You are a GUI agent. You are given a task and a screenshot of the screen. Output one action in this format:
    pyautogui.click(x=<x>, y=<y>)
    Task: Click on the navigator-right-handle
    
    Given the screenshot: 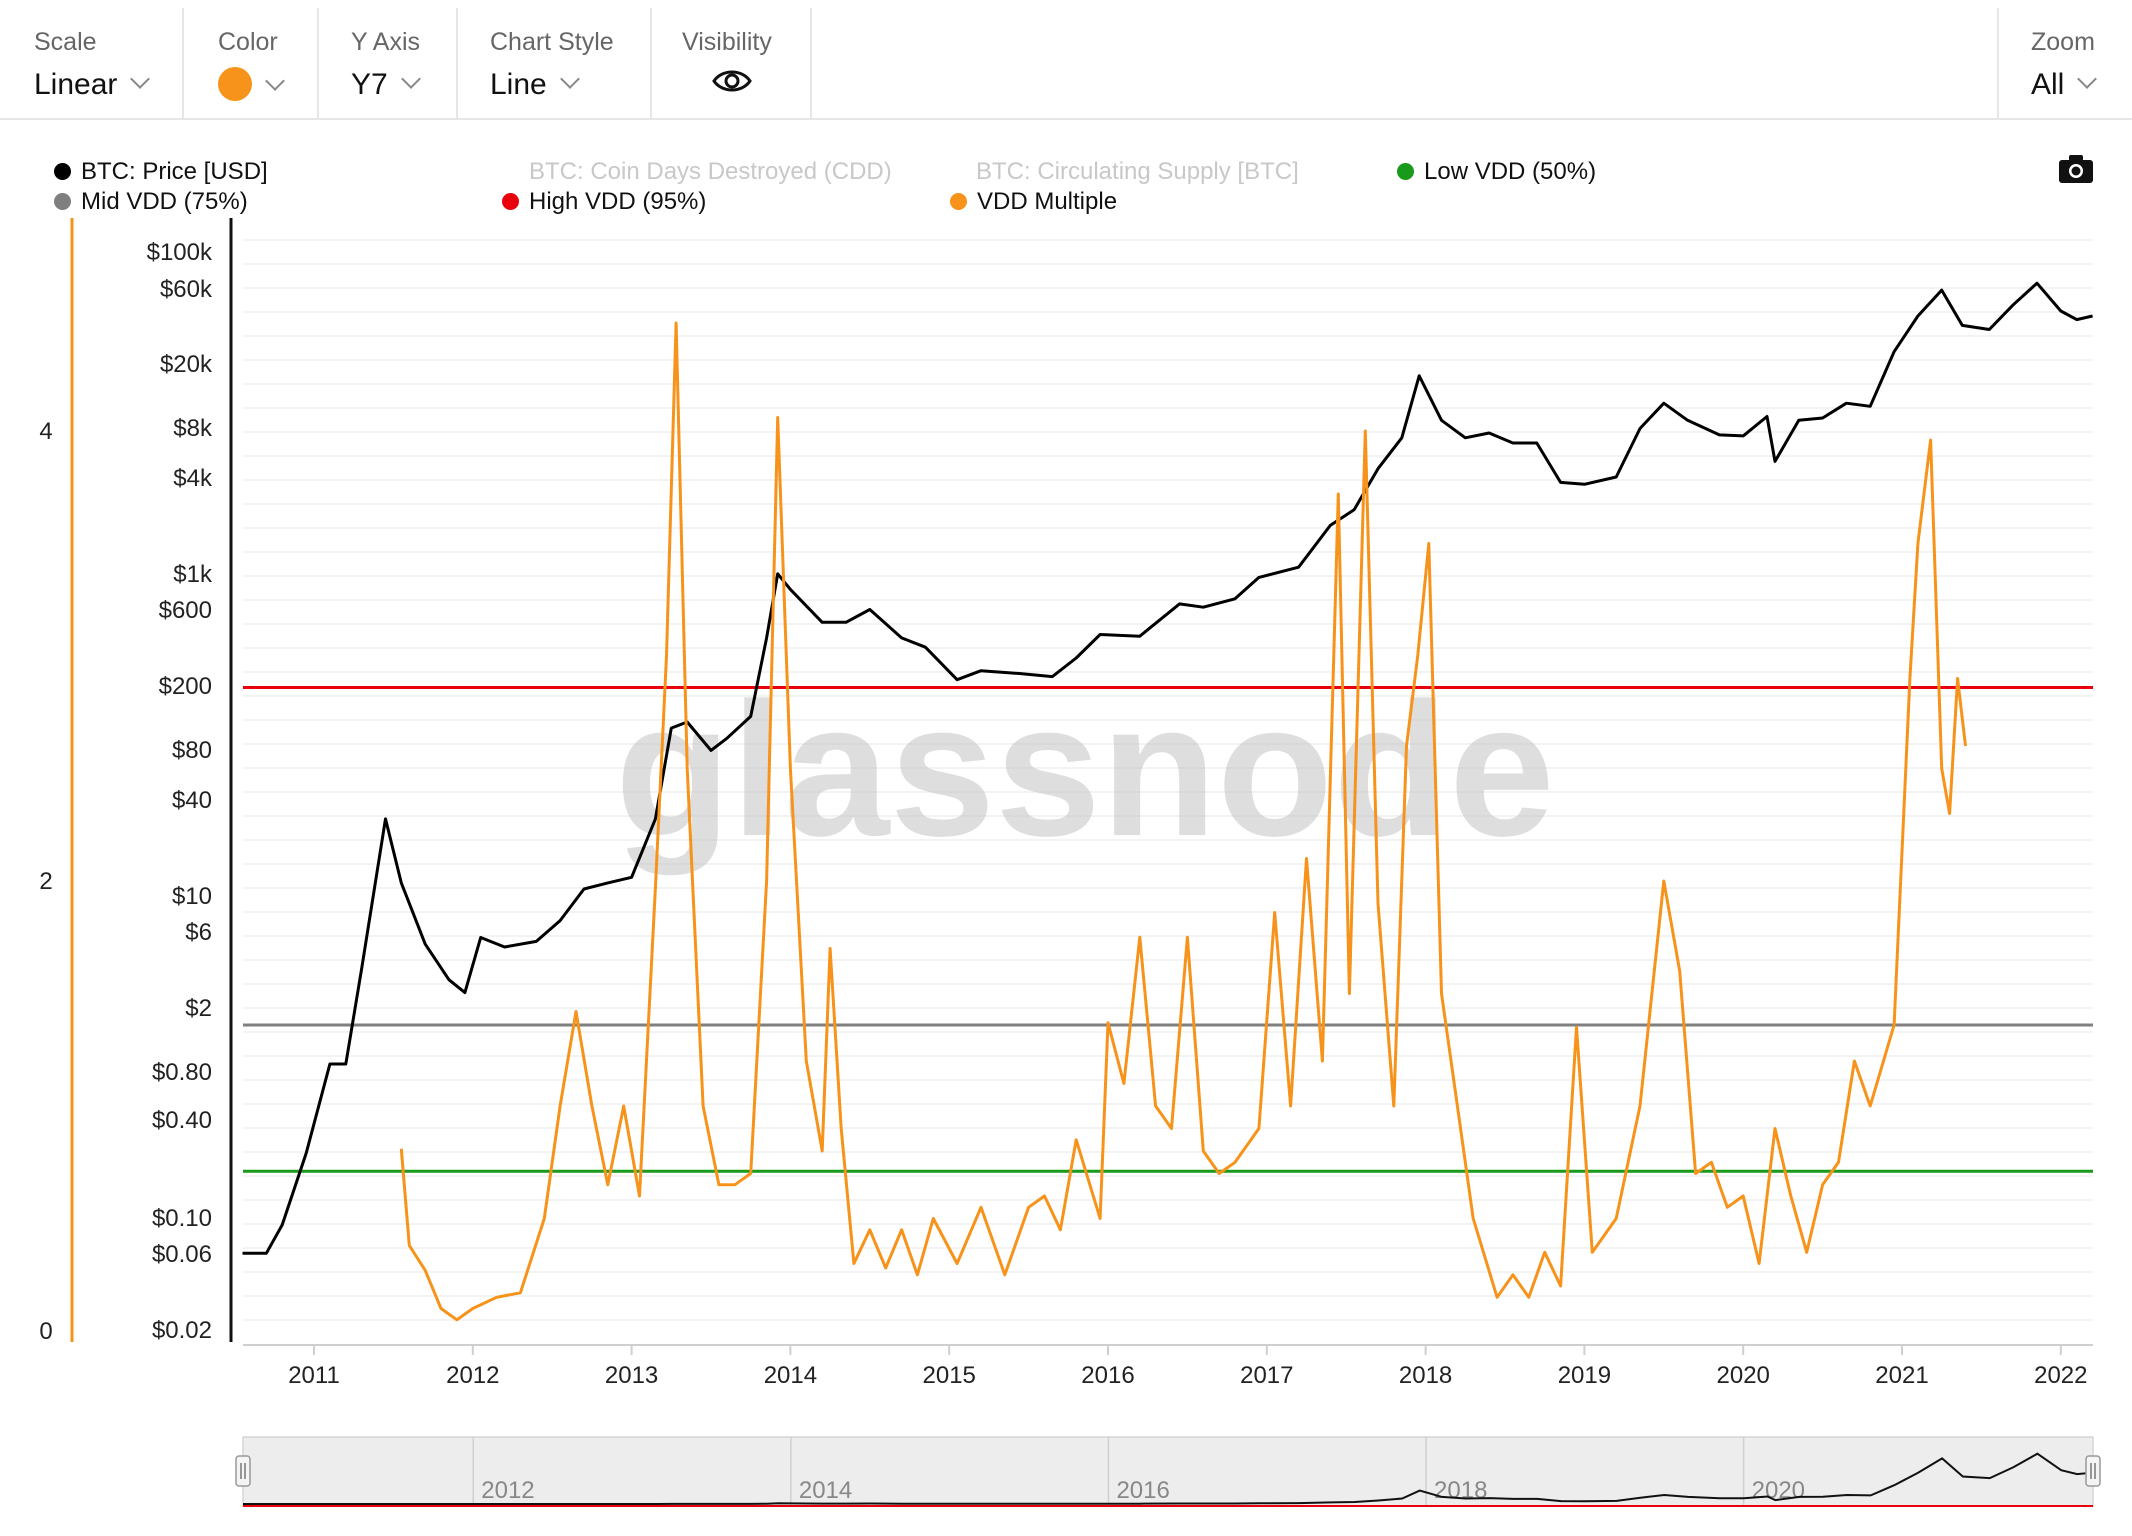 What is the action you would take?
    pyautogui.click(x=2093, y=1471)
    